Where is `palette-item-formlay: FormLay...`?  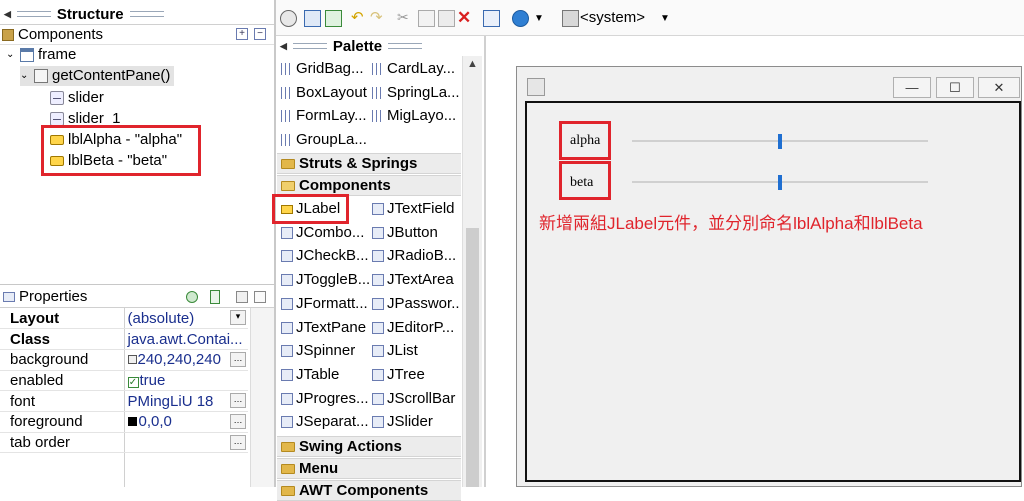 palette-item-formlay: FormLay... is located at coordinates (325, 116).